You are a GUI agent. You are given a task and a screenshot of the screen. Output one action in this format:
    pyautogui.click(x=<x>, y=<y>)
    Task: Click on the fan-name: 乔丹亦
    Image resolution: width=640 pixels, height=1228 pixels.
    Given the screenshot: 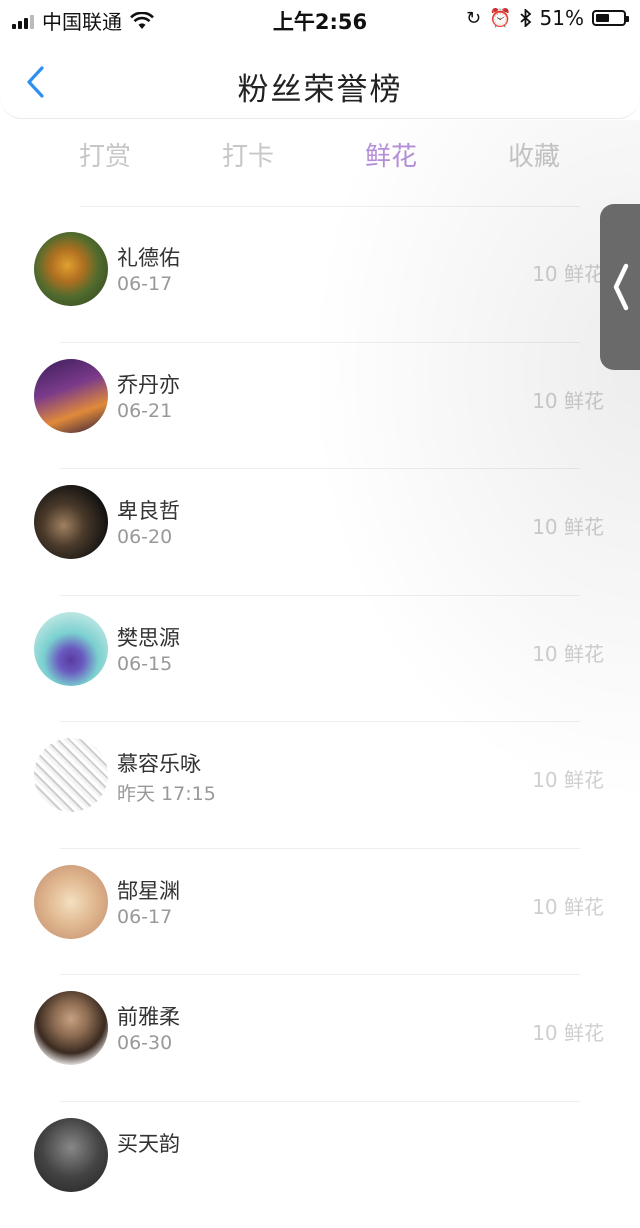 What is the action you would take?
    pyautogui.click(x=148, y=384)
    